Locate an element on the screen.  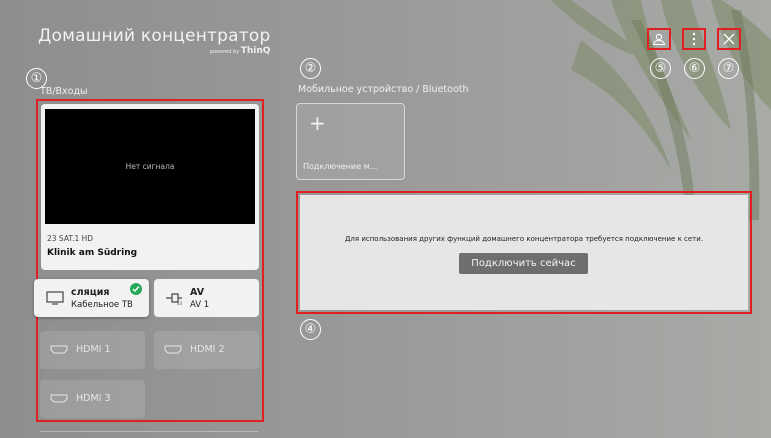
callout-7: ⑦ is located at coordinates (728, 68).